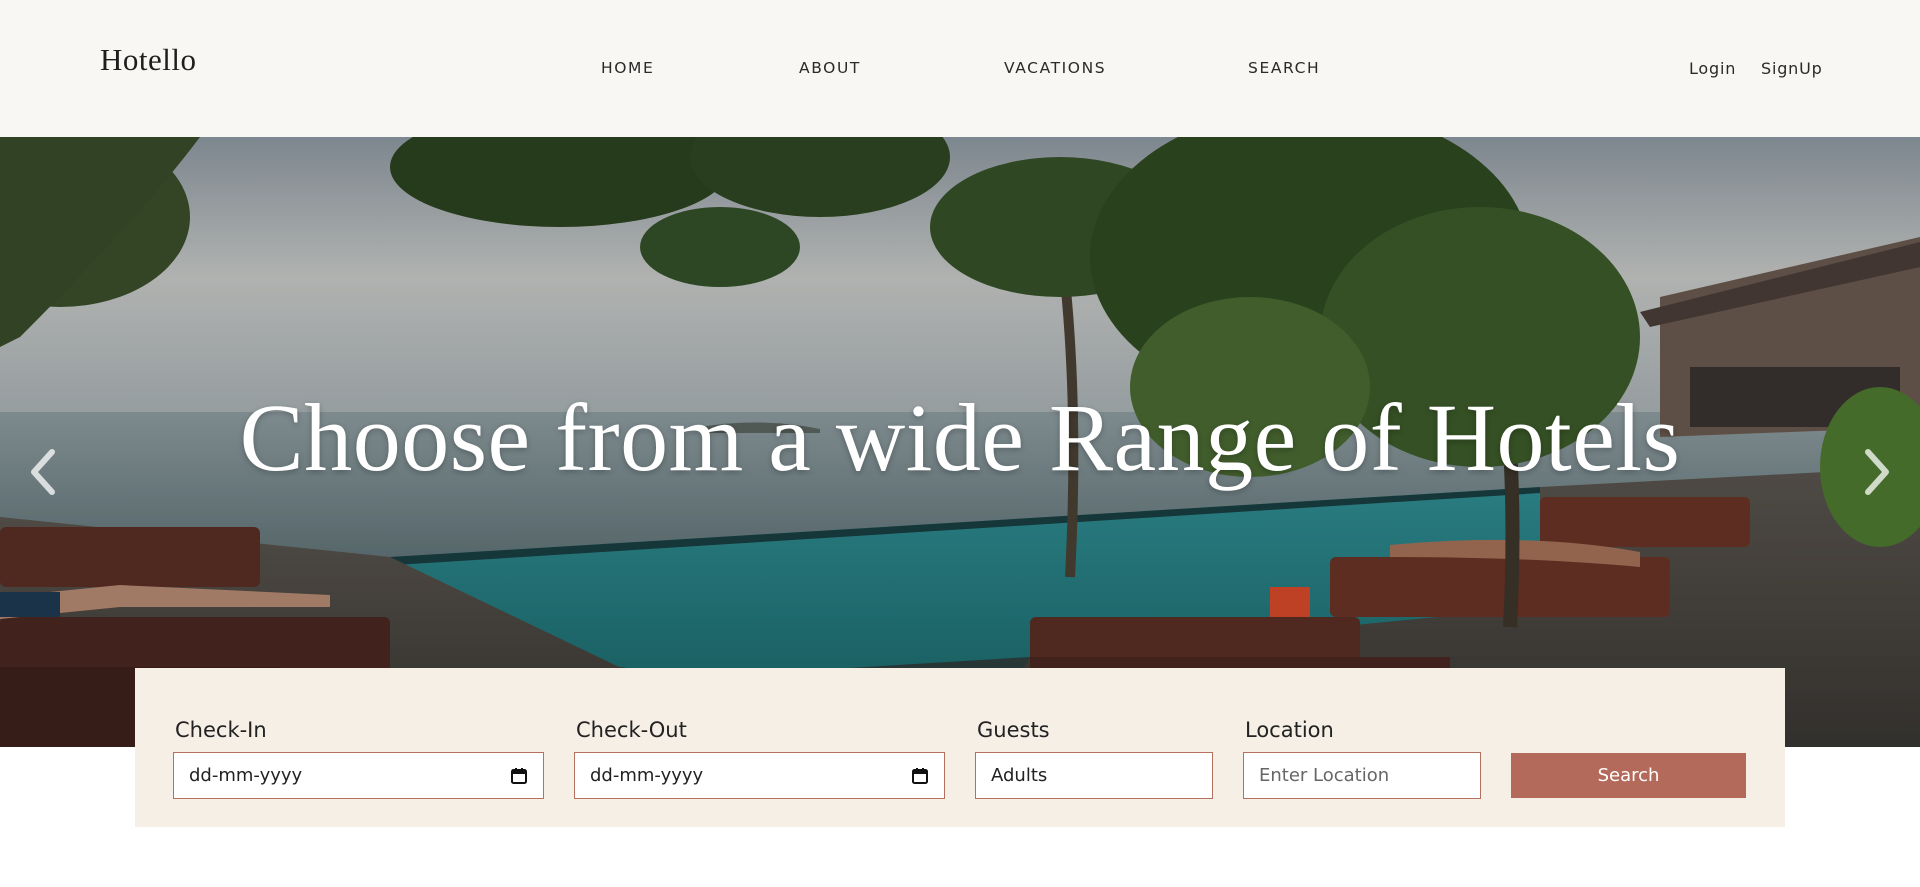  Describe the element at coordinates (627, 68) in the screenshot. I see `nav-item-home: HOME` at that location.